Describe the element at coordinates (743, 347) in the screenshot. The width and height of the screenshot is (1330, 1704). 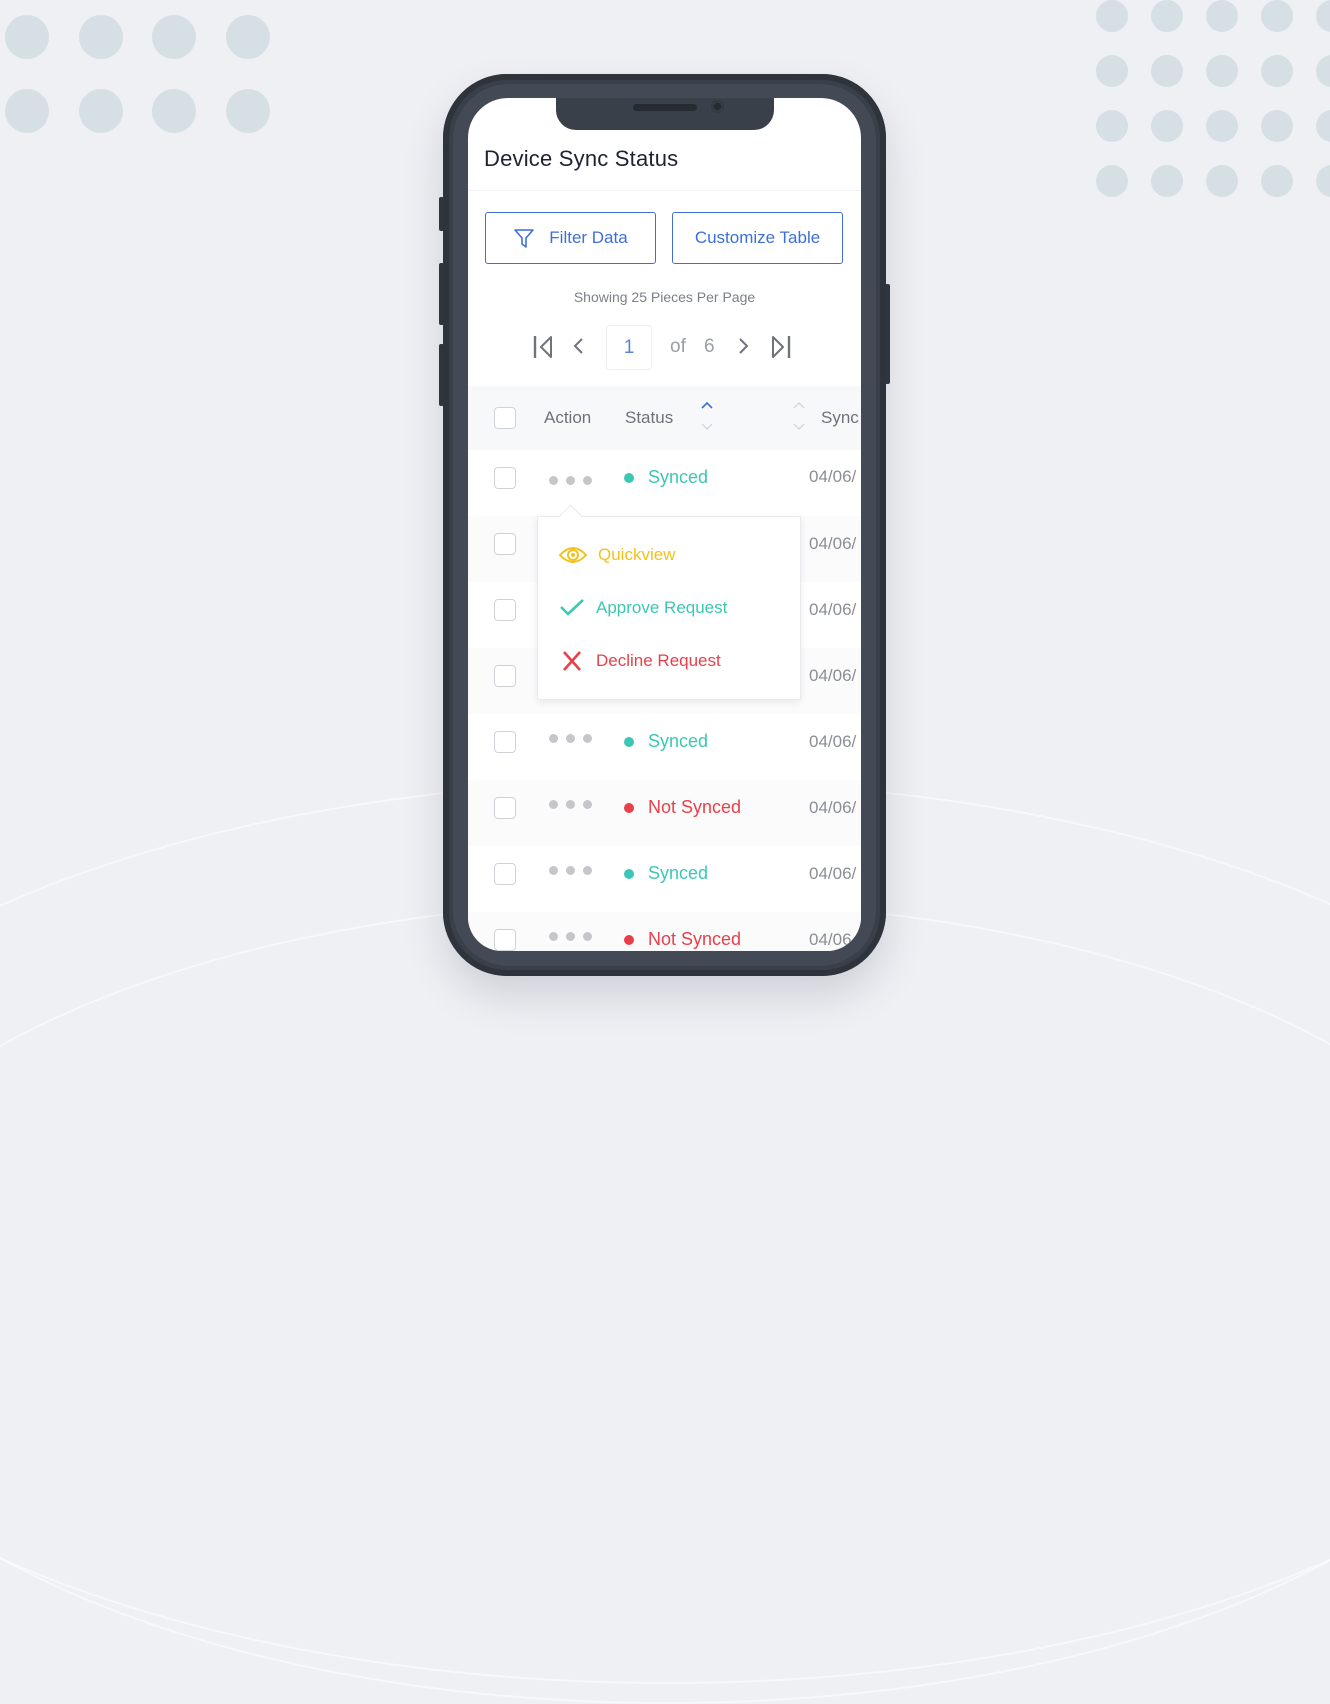
I see `next-page-icon` at that location.